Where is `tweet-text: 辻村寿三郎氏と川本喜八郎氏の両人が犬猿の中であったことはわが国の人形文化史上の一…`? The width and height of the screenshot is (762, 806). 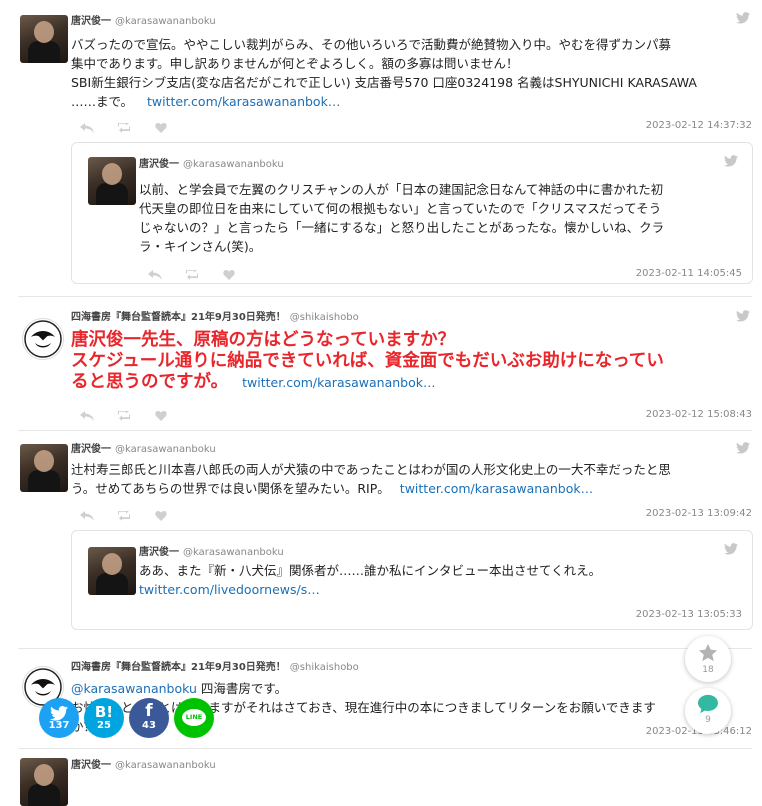 tweet-text: 辻村寿三郎氏と川本喜八郎氏の両人が犬猿の中であったことはわが国の人形文化史上の一… is located at coordinates (411, 479).